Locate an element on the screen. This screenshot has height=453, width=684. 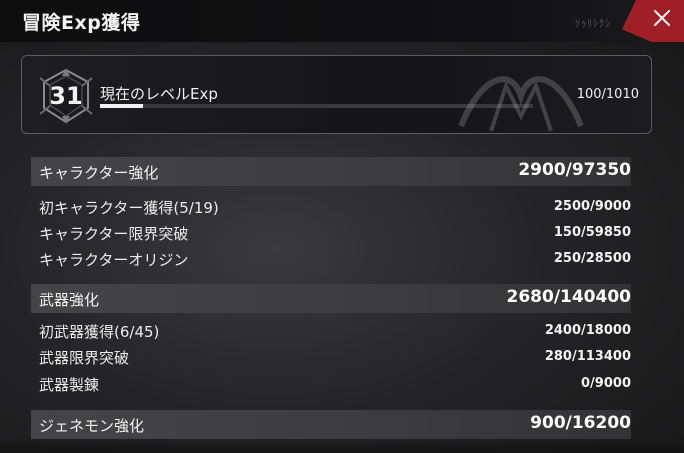
level-number: 31 is located at coordinates (66, 96).